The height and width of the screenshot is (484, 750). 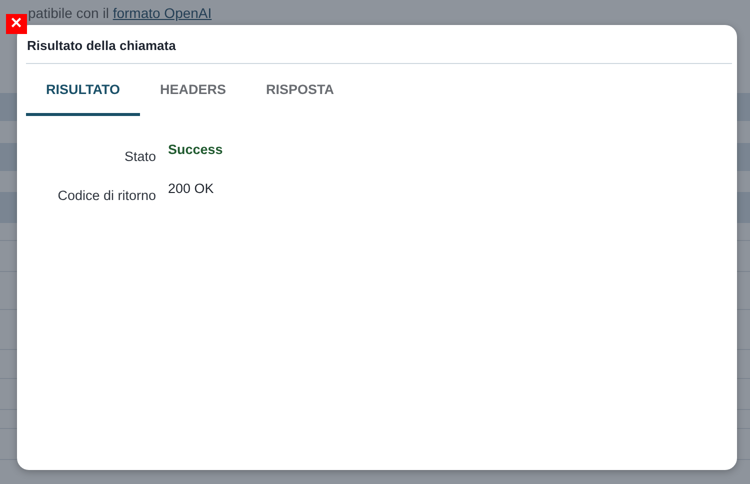 What do you see at coordinates (162, 13) in the screenshot?
I see `openai-format-link: formato OpenAI` at bounding box center [162, 13].